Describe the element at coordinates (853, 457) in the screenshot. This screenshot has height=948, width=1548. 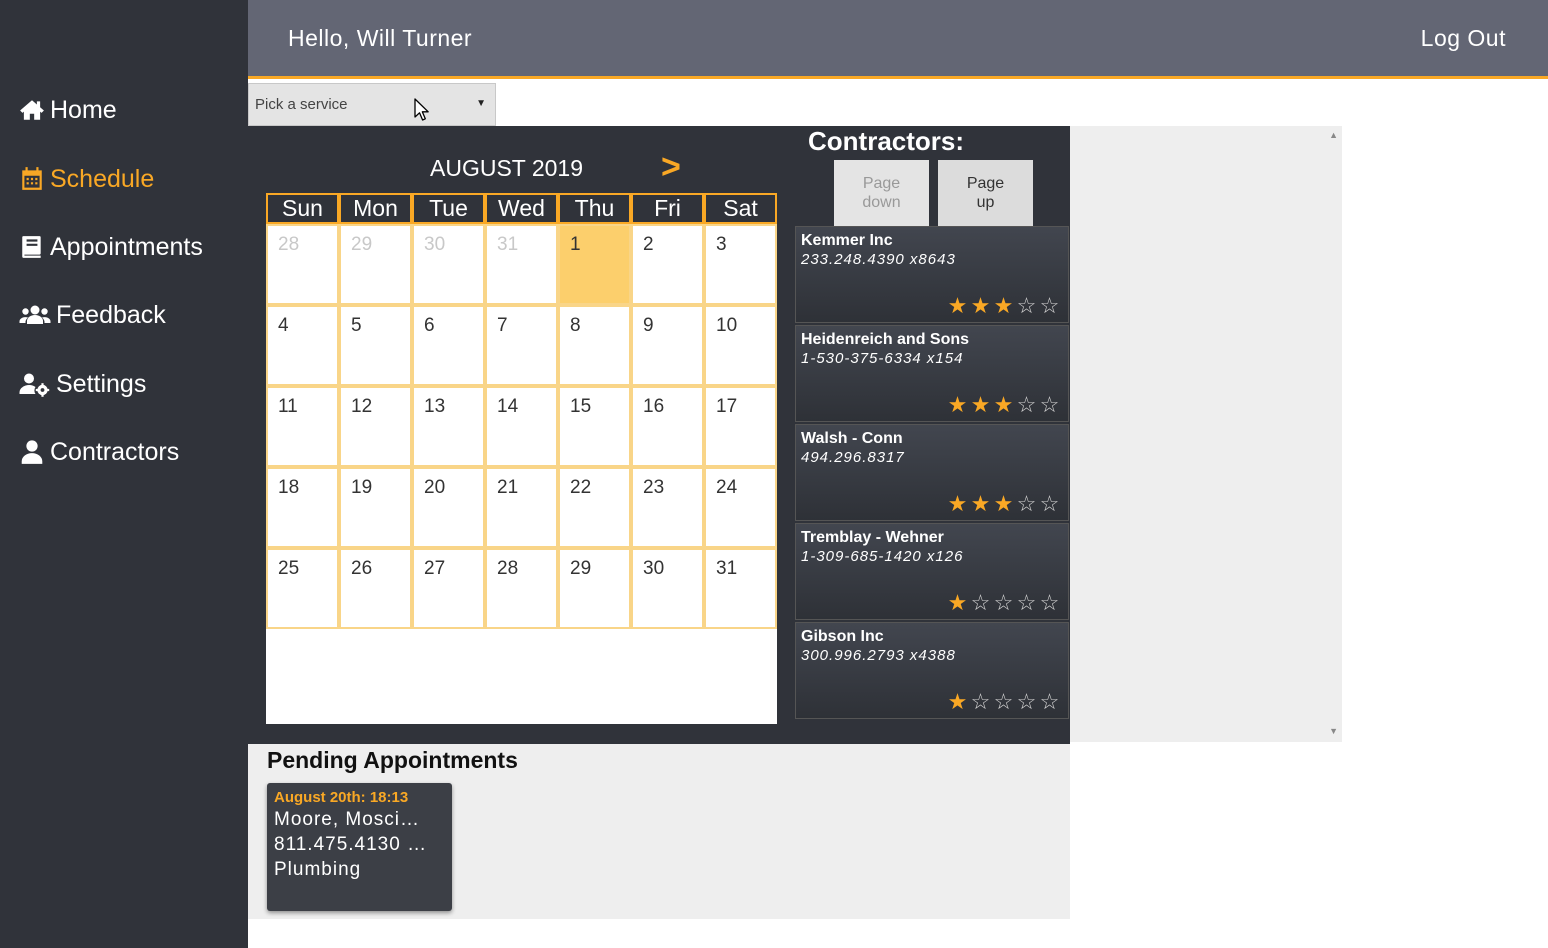
I see `contractor-phone: 494.296.8317` at that location.